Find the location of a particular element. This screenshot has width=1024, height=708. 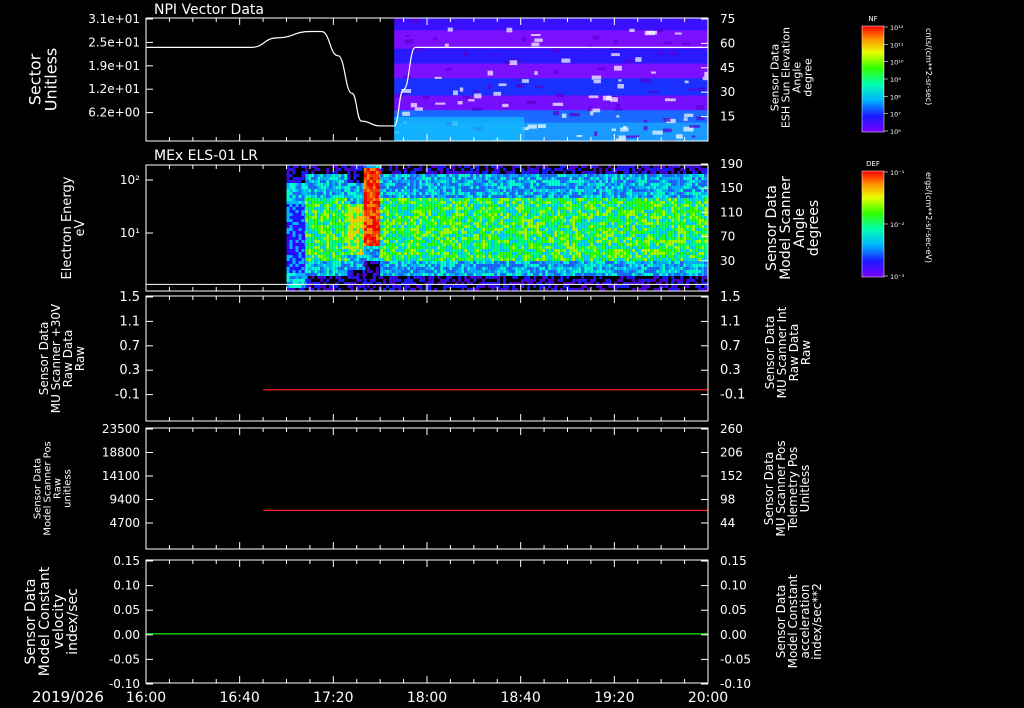

npi-rtick-label: 15 is located at coordinates (727, 117).